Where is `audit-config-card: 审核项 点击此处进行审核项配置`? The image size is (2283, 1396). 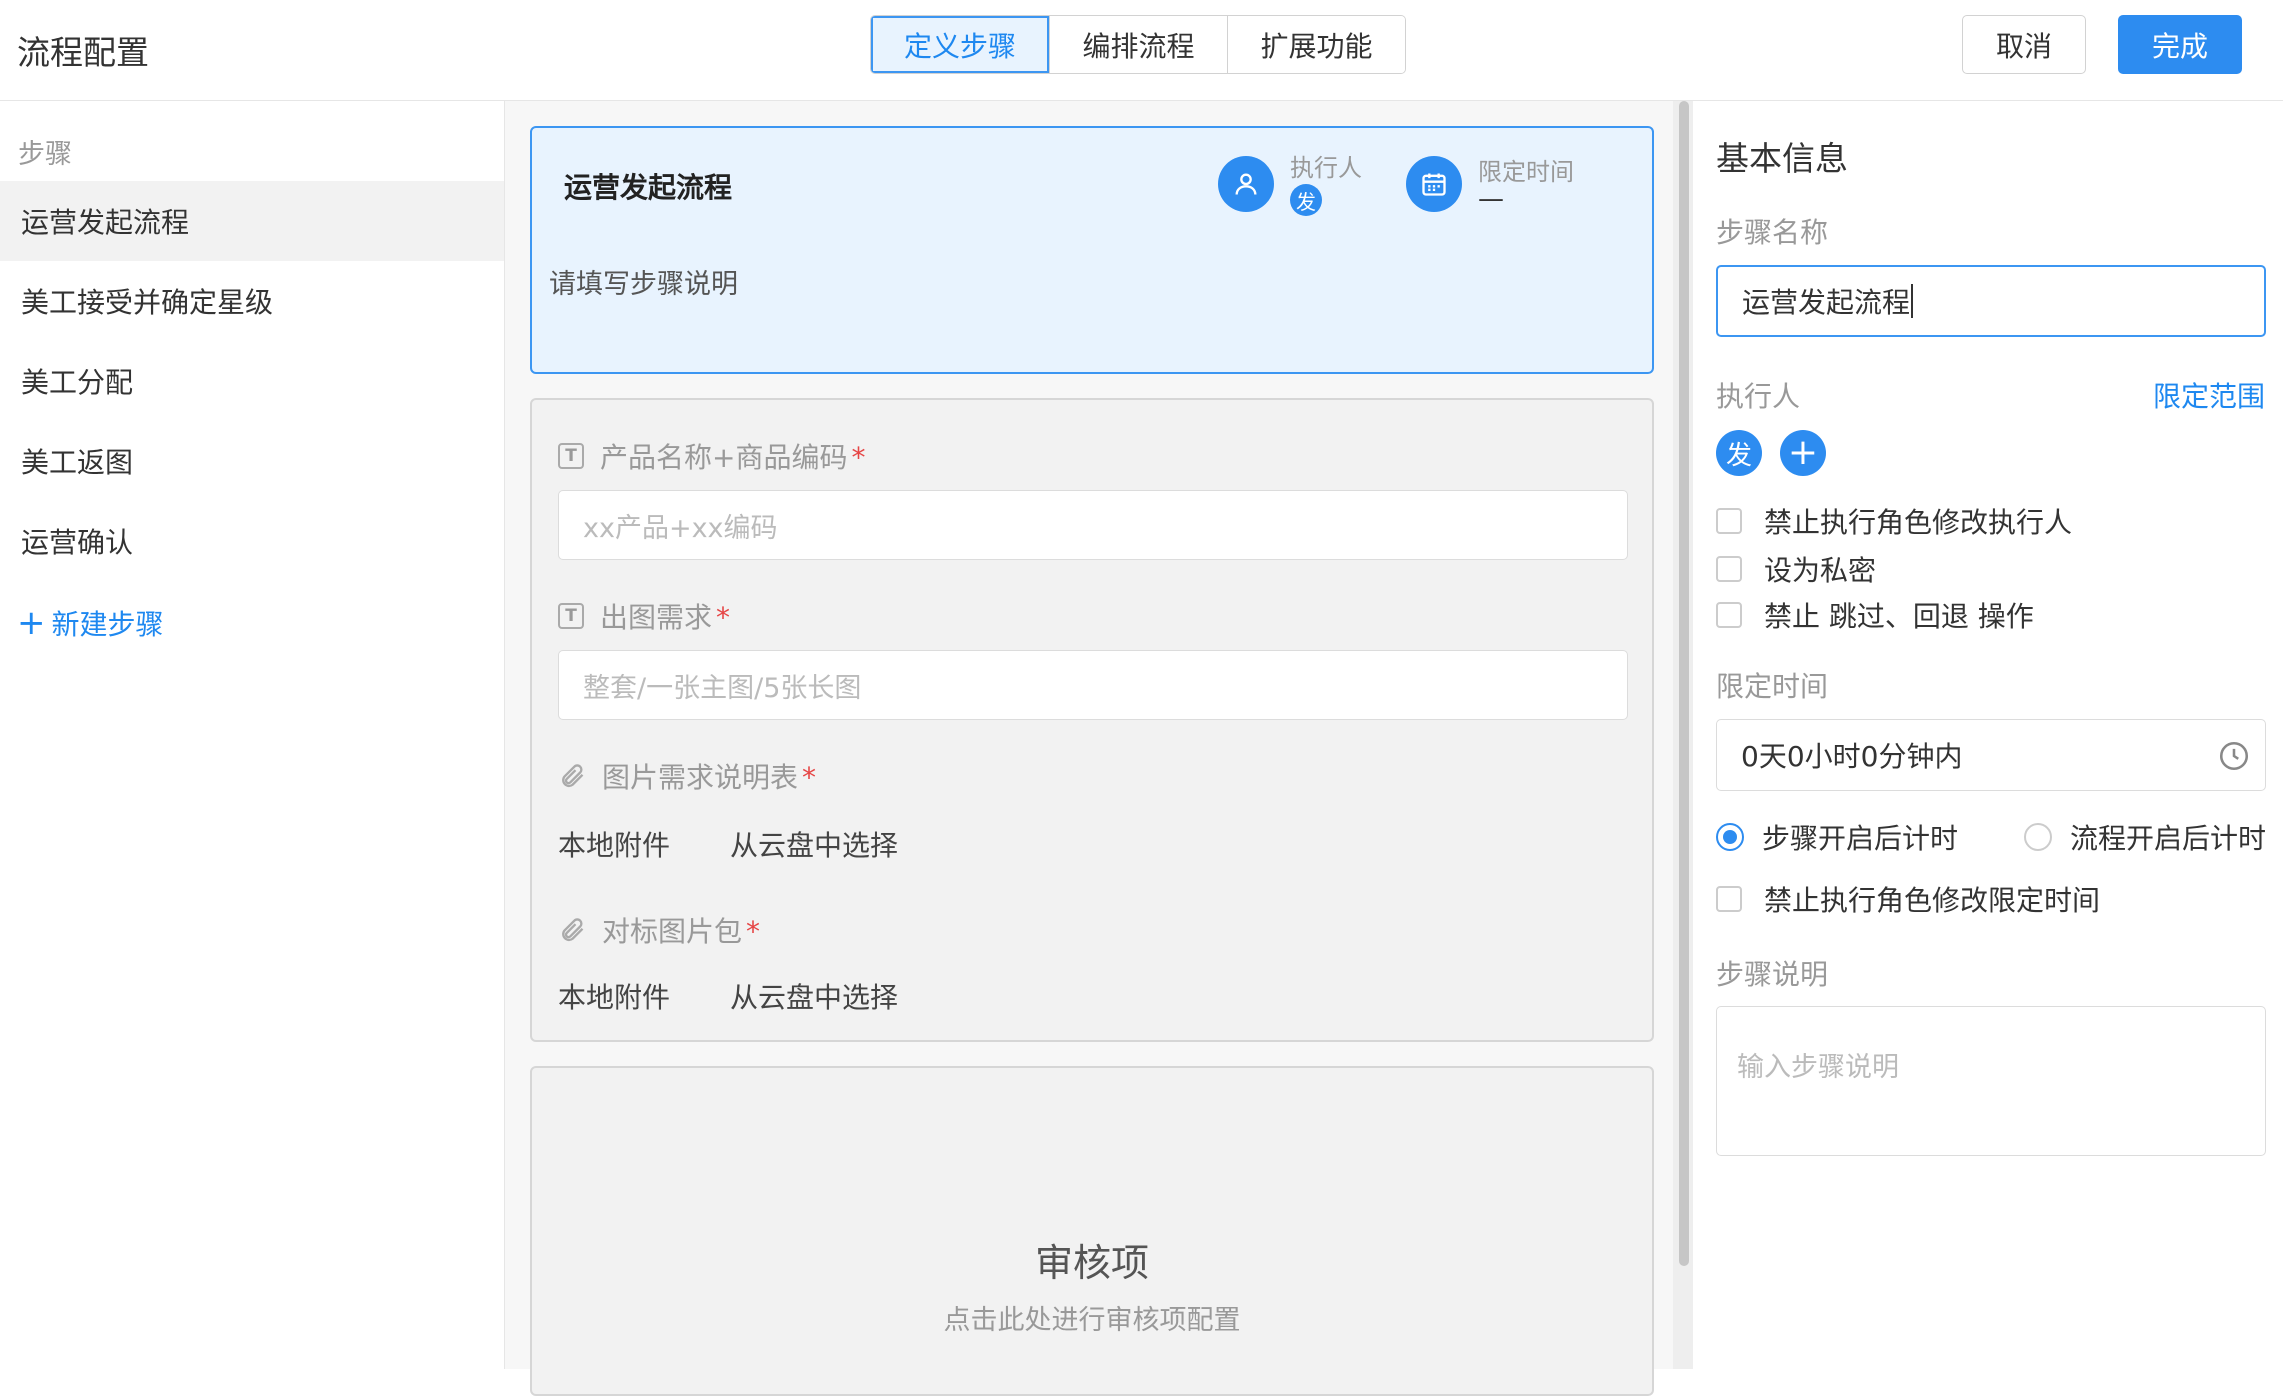
audit-config-card: 审核项 点击此处进行审核项配置 is located at coordinates (1092, 1231).